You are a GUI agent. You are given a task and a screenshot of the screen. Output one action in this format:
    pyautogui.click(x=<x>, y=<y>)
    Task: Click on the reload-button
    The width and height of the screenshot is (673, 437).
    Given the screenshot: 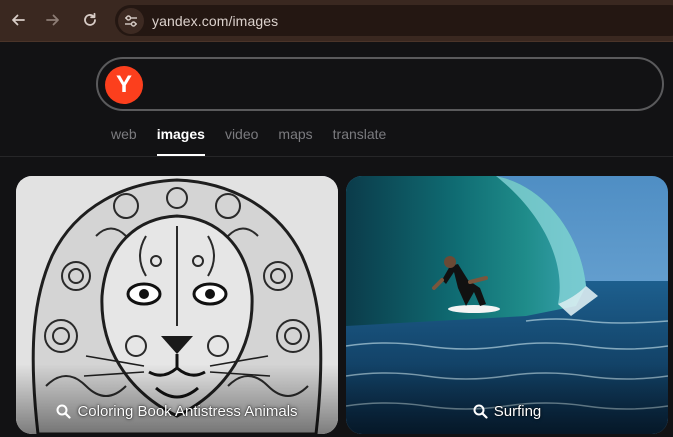 What is the action you would take?
    pyautogui.click(x=90, y=20)
    